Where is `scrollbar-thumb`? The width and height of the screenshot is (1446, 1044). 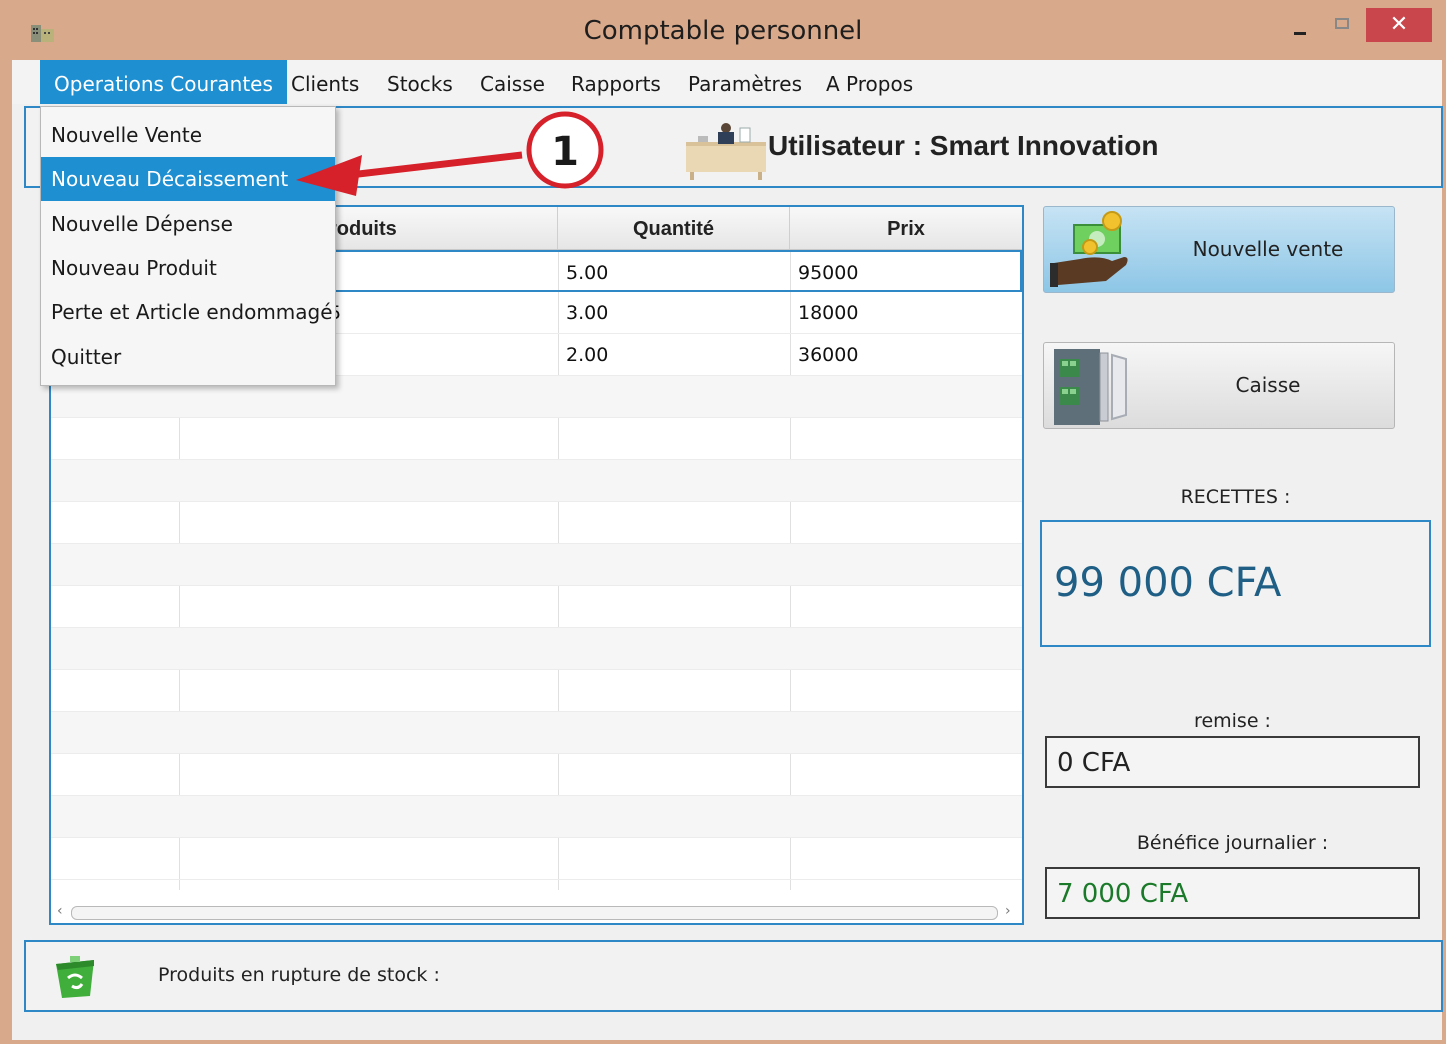 scrollbar-thumb is located at coordinates (534, 913).